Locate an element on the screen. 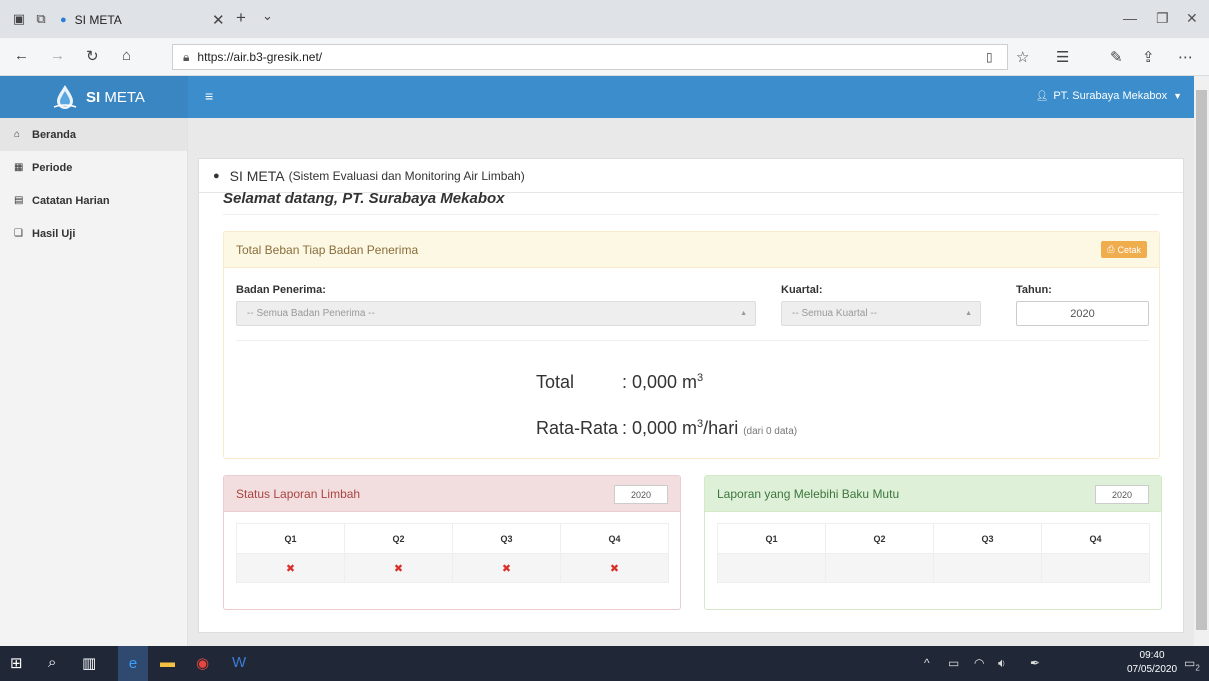 Image resolution: width=1209 pixels, height=681 pixels. status-table: Q1 Q2 Q3 Q4 ✖ ✖ ✖ ✖ is located at coordinates (452, 553).